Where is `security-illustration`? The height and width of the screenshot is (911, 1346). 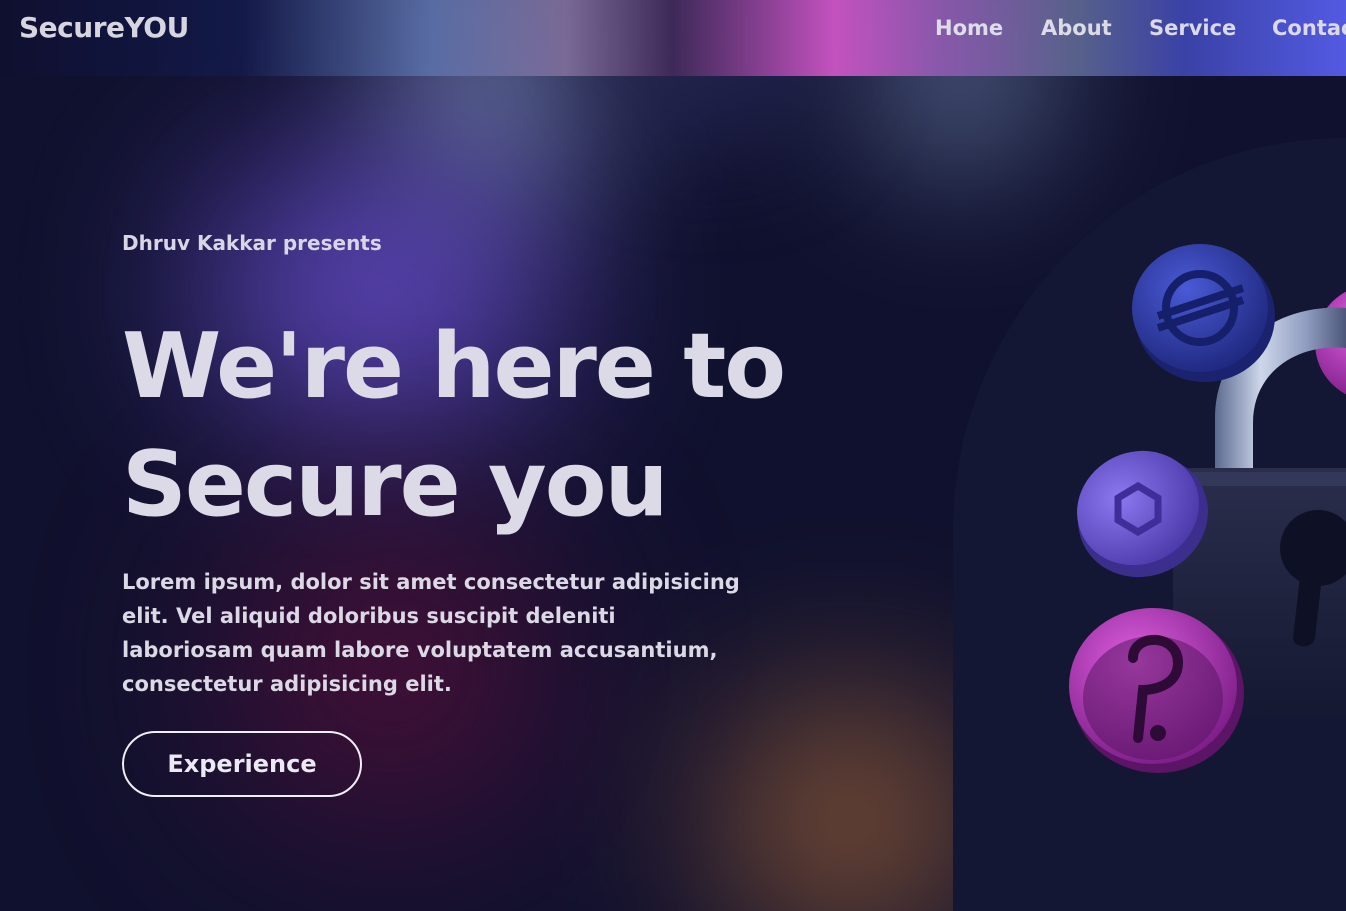 security-illustration is located at coordinates (1207, 508).